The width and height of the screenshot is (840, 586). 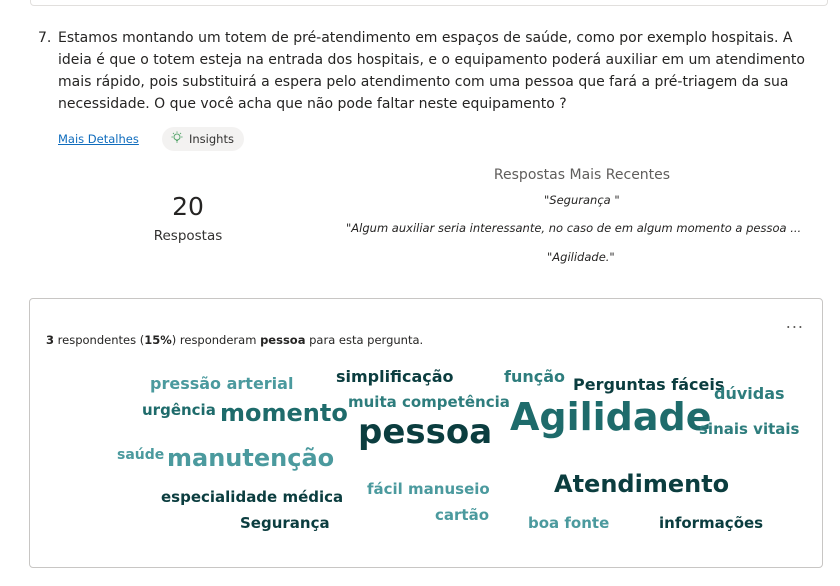 What do you see at coordinates (284, 413) in the screenshot?
I see `cloud-word: momento` at bounding box center [284, 413].